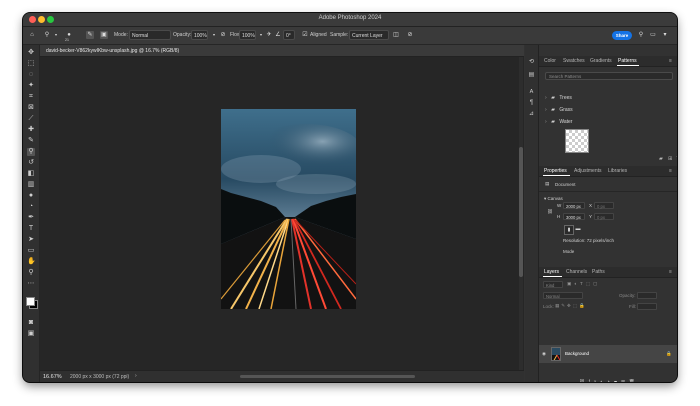  What do you see at coordinates (550, 212) in the screenshot?
I see `link-dimensions-icon: ⛓` at bounding box center [550, 212].